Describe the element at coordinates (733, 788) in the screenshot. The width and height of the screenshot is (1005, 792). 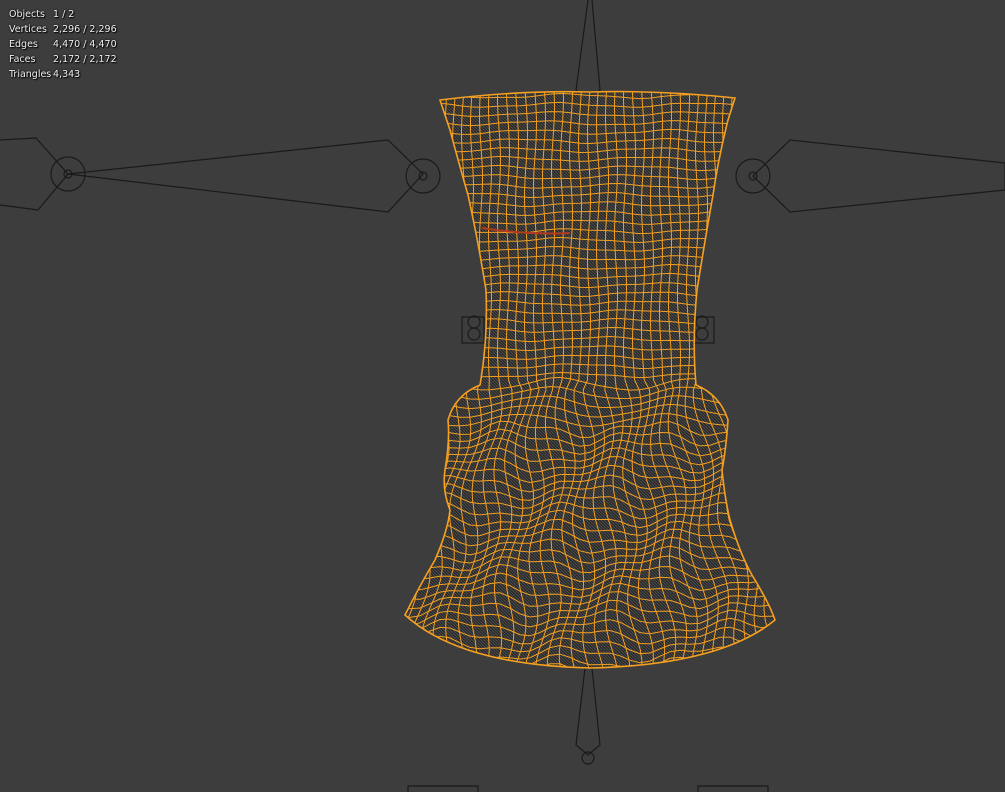
I see `right-foot-bone` at that location.